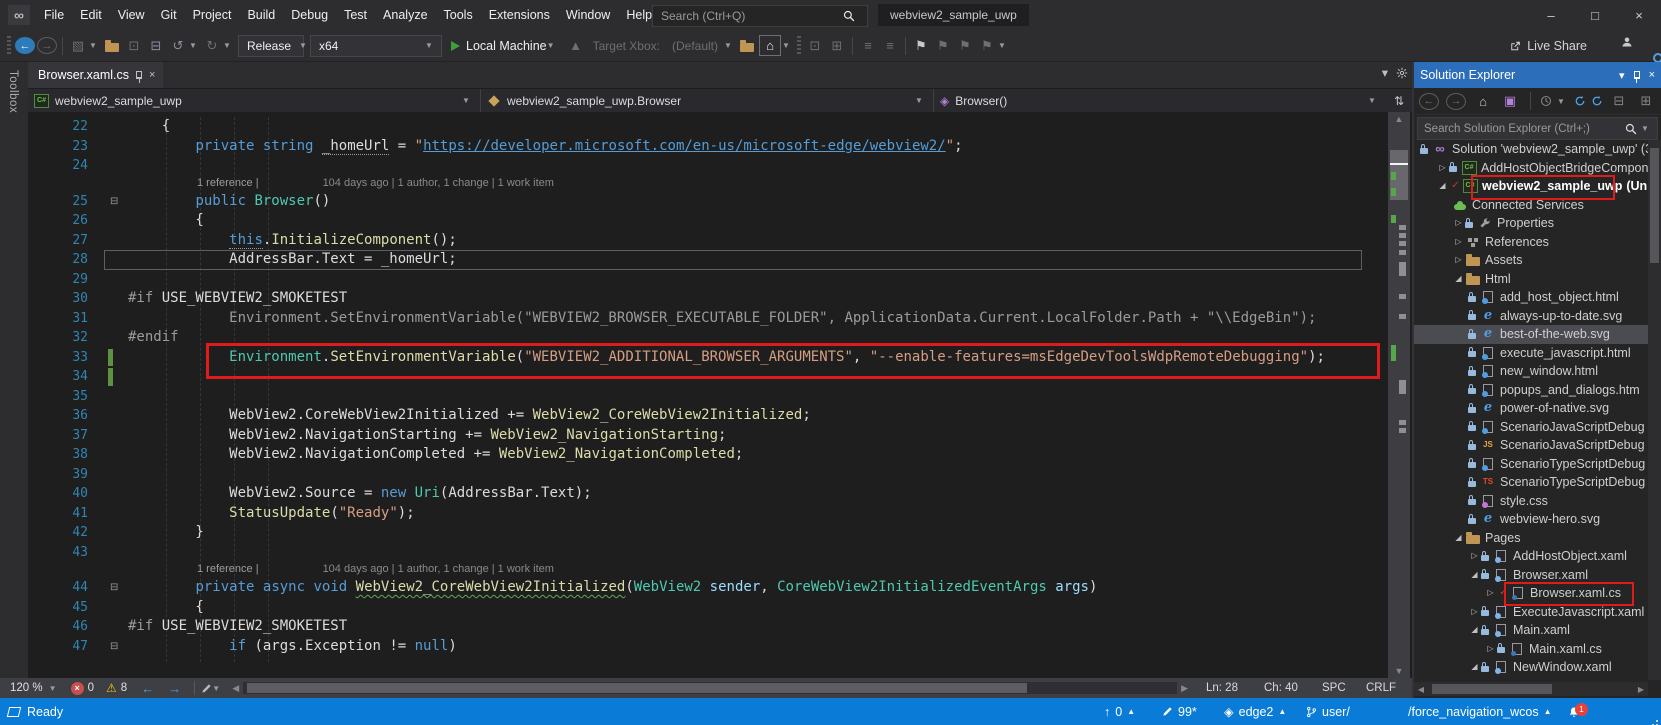  What do you see at coordinates (1580, 101) in the screenshot?
I see `se-sync-with-active-document-icon` at bounding box center [1580, 101].